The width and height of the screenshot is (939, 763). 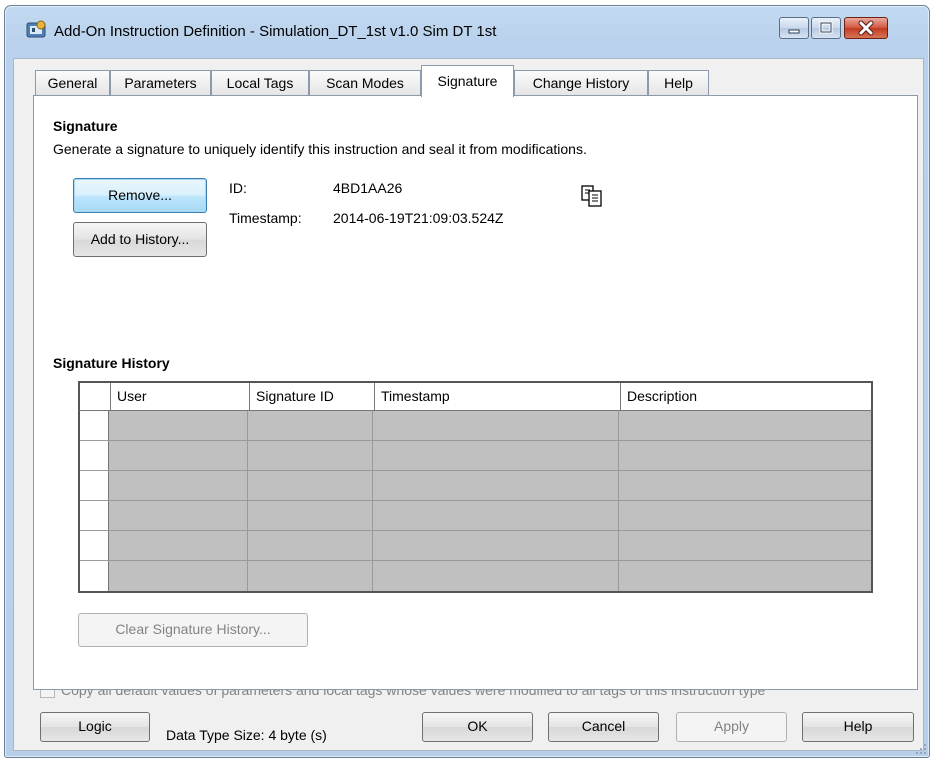 I want to click on copy-signature-button, so click(x=593, y=196).